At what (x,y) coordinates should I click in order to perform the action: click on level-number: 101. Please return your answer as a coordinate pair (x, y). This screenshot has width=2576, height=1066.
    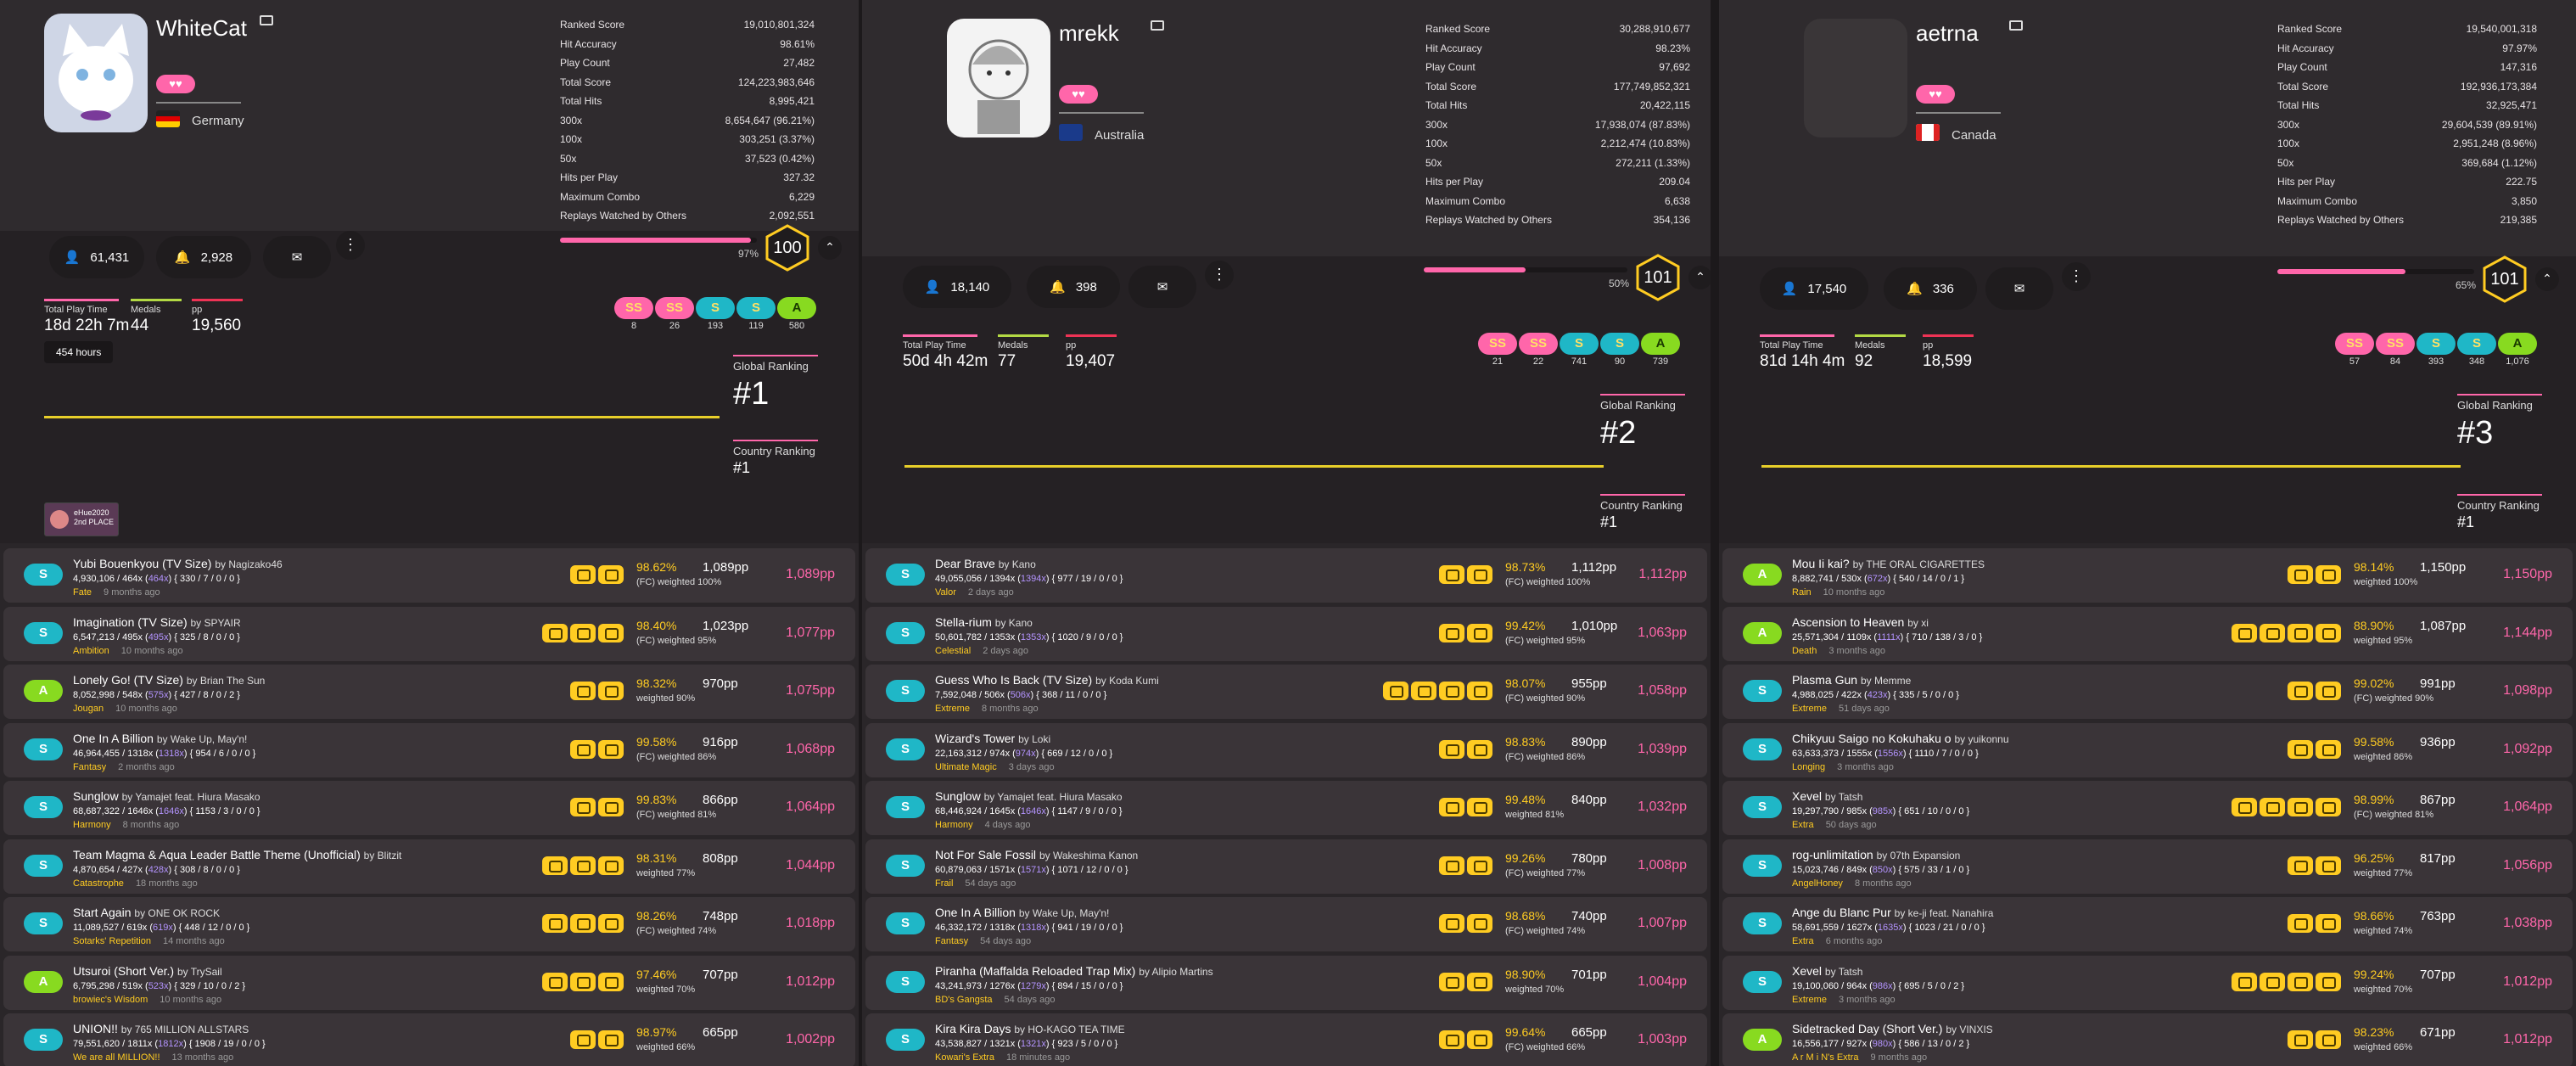
    Looking at the image, I should click on (2505, 279).